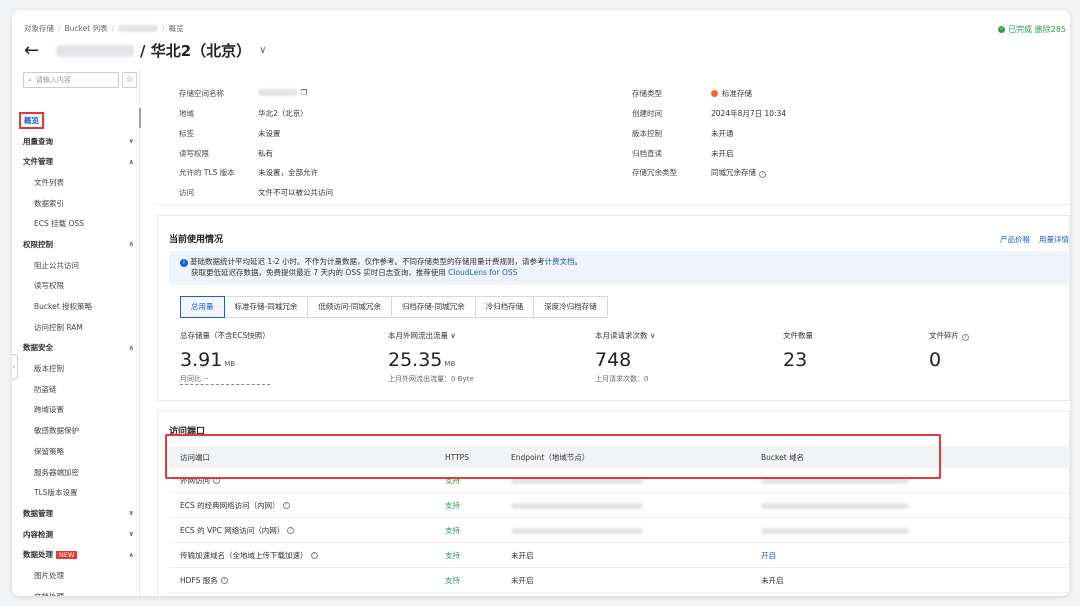 The height and width of the screenshot is (606, 1080). What do you see at coordinates (76, 203) in the screenshot?
I see `sidebar-item: 数据索引` at bounding box center [76, 203].